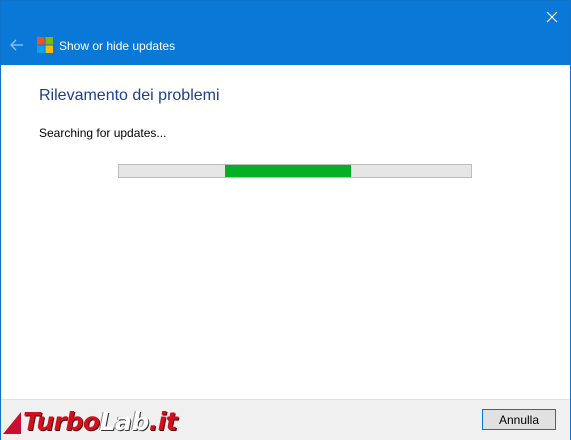  I want to click on cancel-button: Annulla, so click(519, 419).